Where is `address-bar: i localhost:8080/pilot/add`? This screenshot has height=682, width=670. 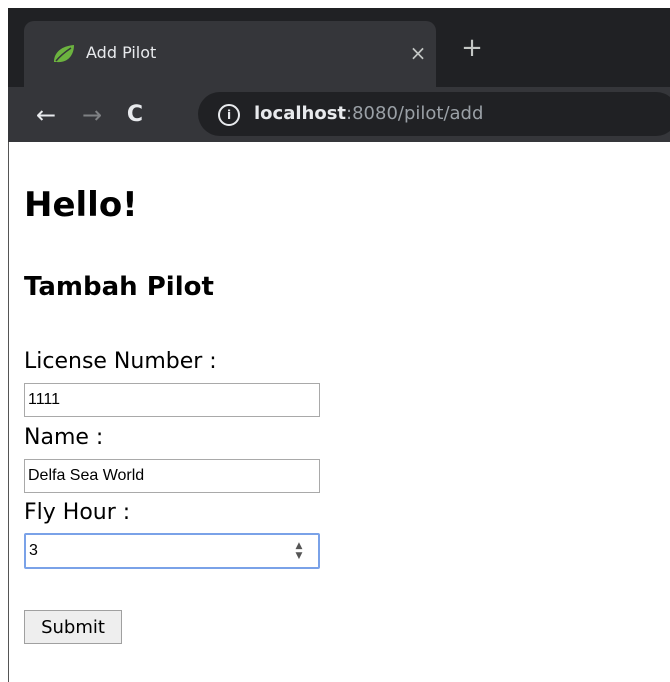
address-bar: i localhost:8080/pilot/add is located at coordinates (434, 114).